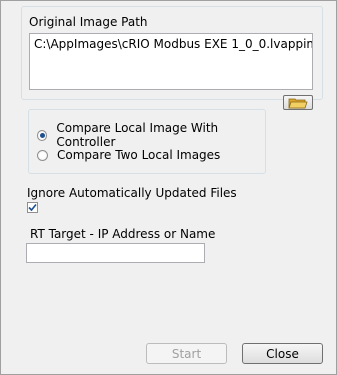 Image resolution: width=337 pixels, height=375 pixels. Describe the element at coordinates (186, 353) in the screenshot. I see `start-button: Start` at that location.